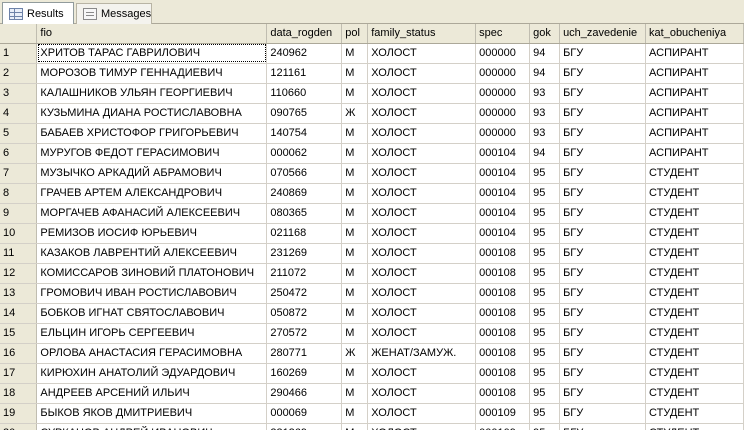 Image resolution: width=744 pixels, height=430 pixels. I want to click on column-header-kat-obucheniya: kat_obucheniya, so click(694, 34).